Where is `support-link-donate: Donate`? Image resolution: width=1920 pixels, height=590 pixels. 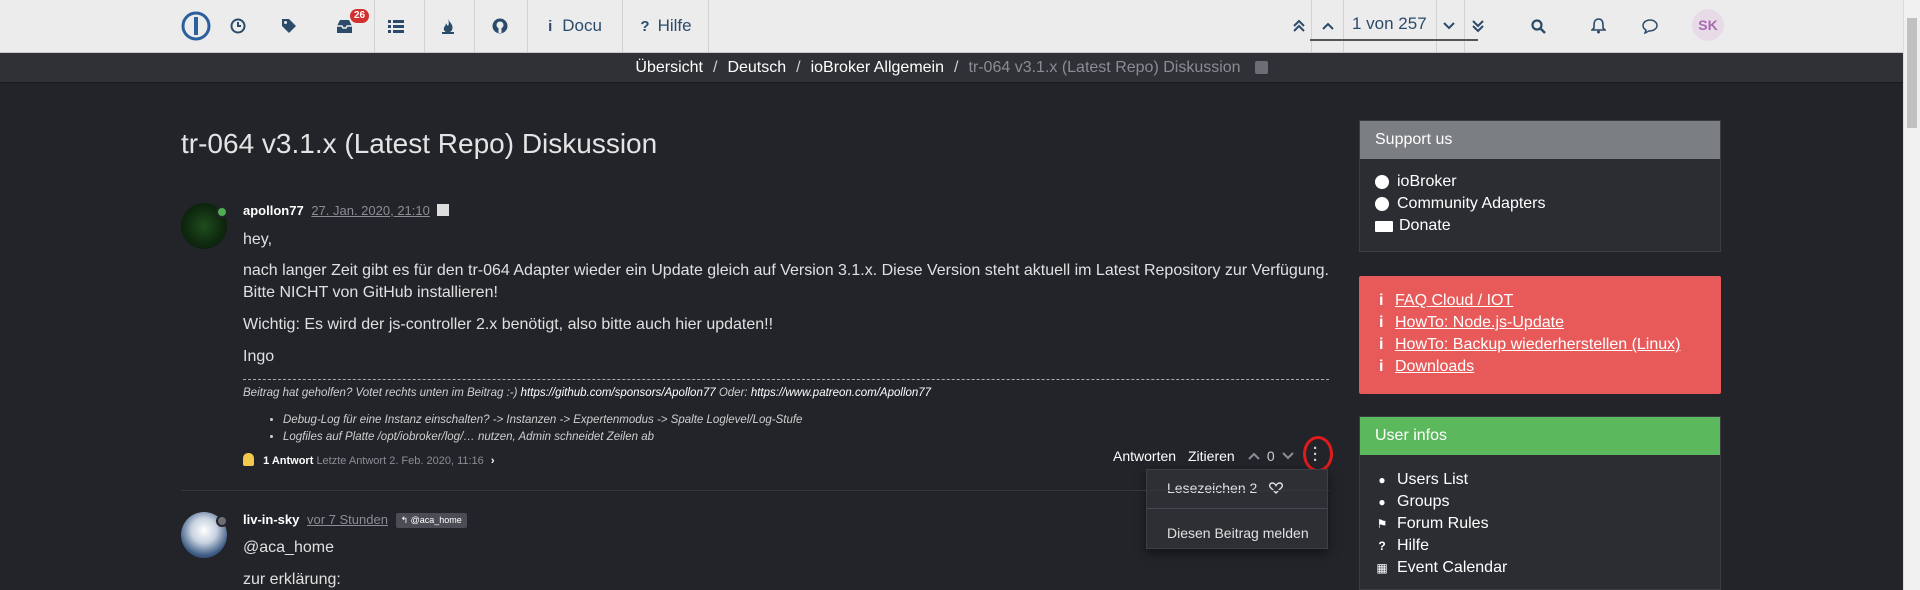
support-link-donate: Donate is located at coordinates (1540, 226).